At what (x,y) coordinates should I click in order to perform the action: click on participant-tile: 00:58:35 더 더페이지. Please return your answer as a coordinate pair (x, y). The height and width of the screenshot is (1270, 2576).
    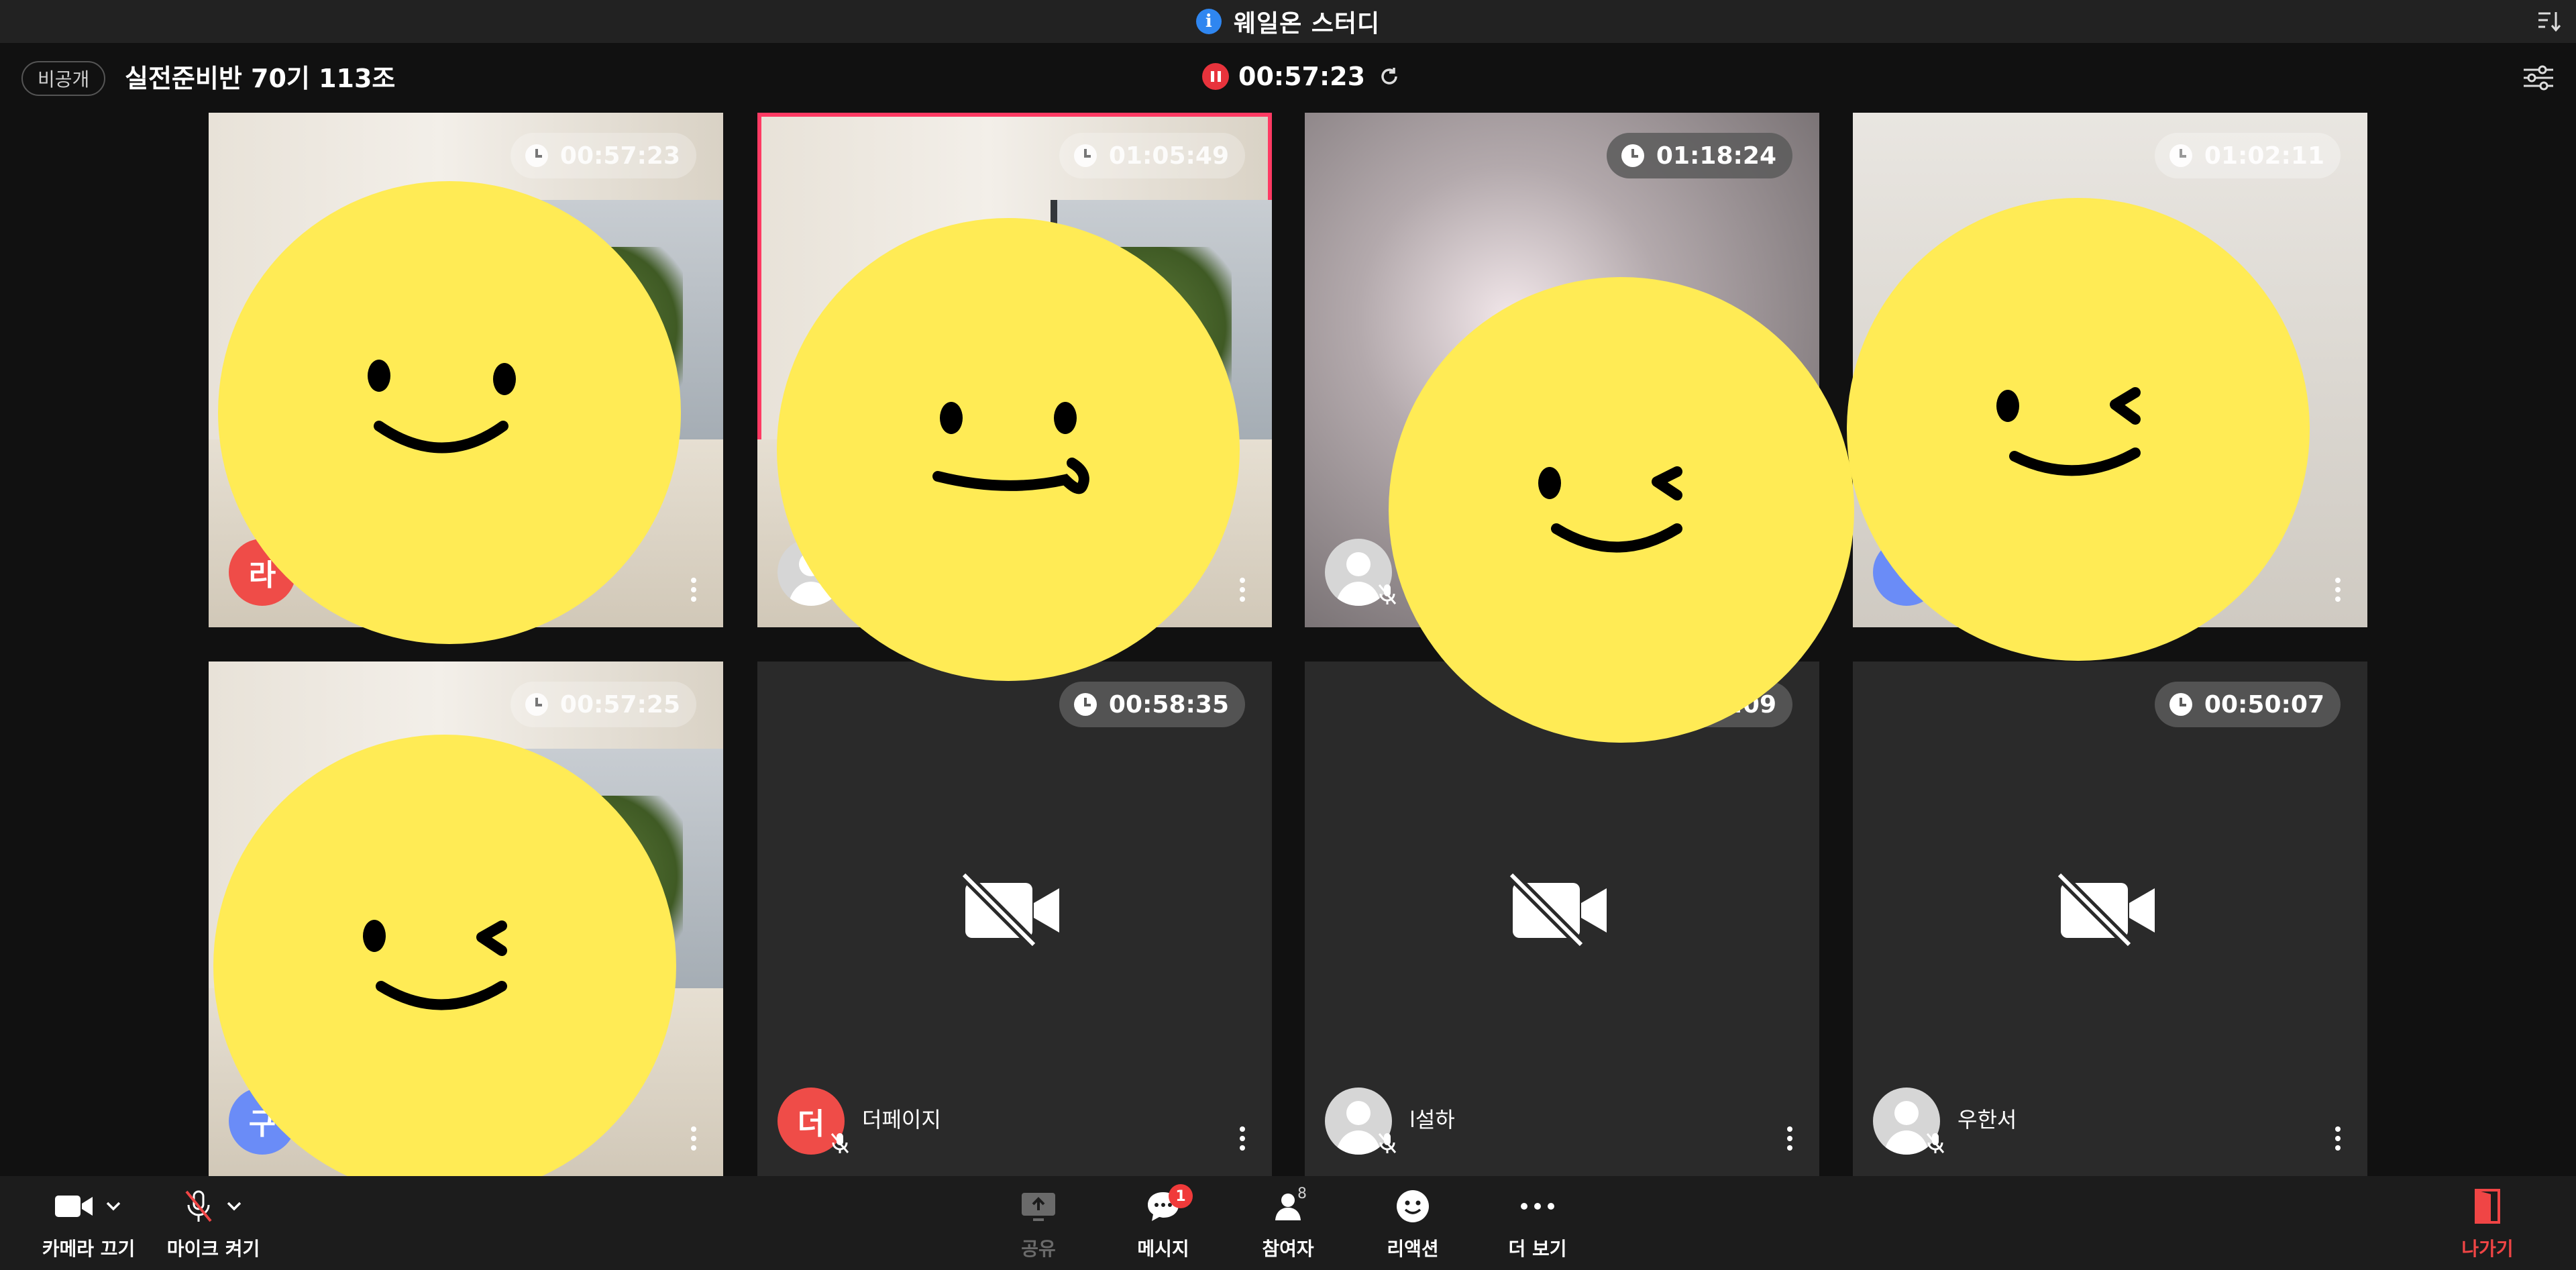
    Looking at the image, I should click on (1014, 919).